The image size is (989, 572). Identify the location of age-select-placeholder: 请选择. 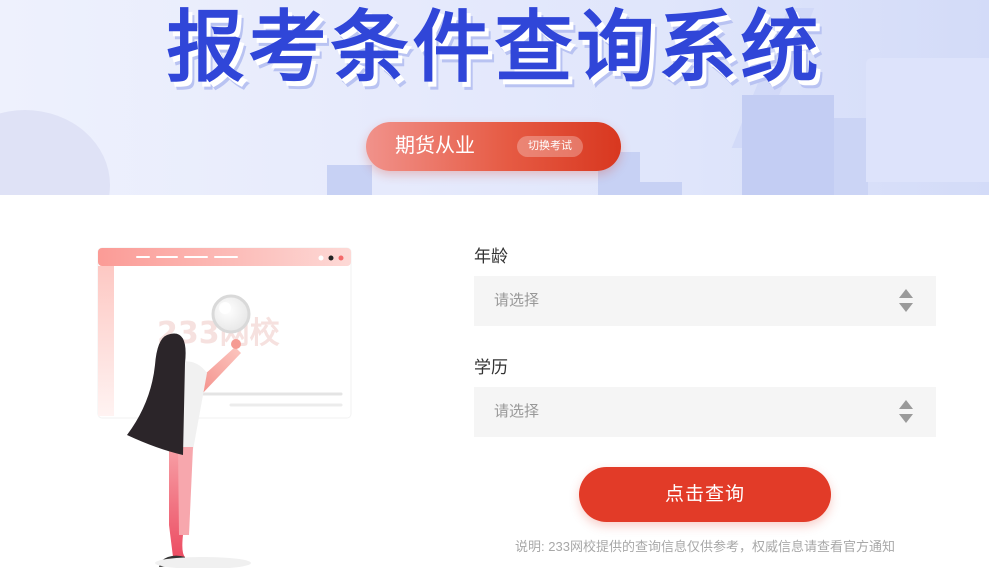
(517, 300).